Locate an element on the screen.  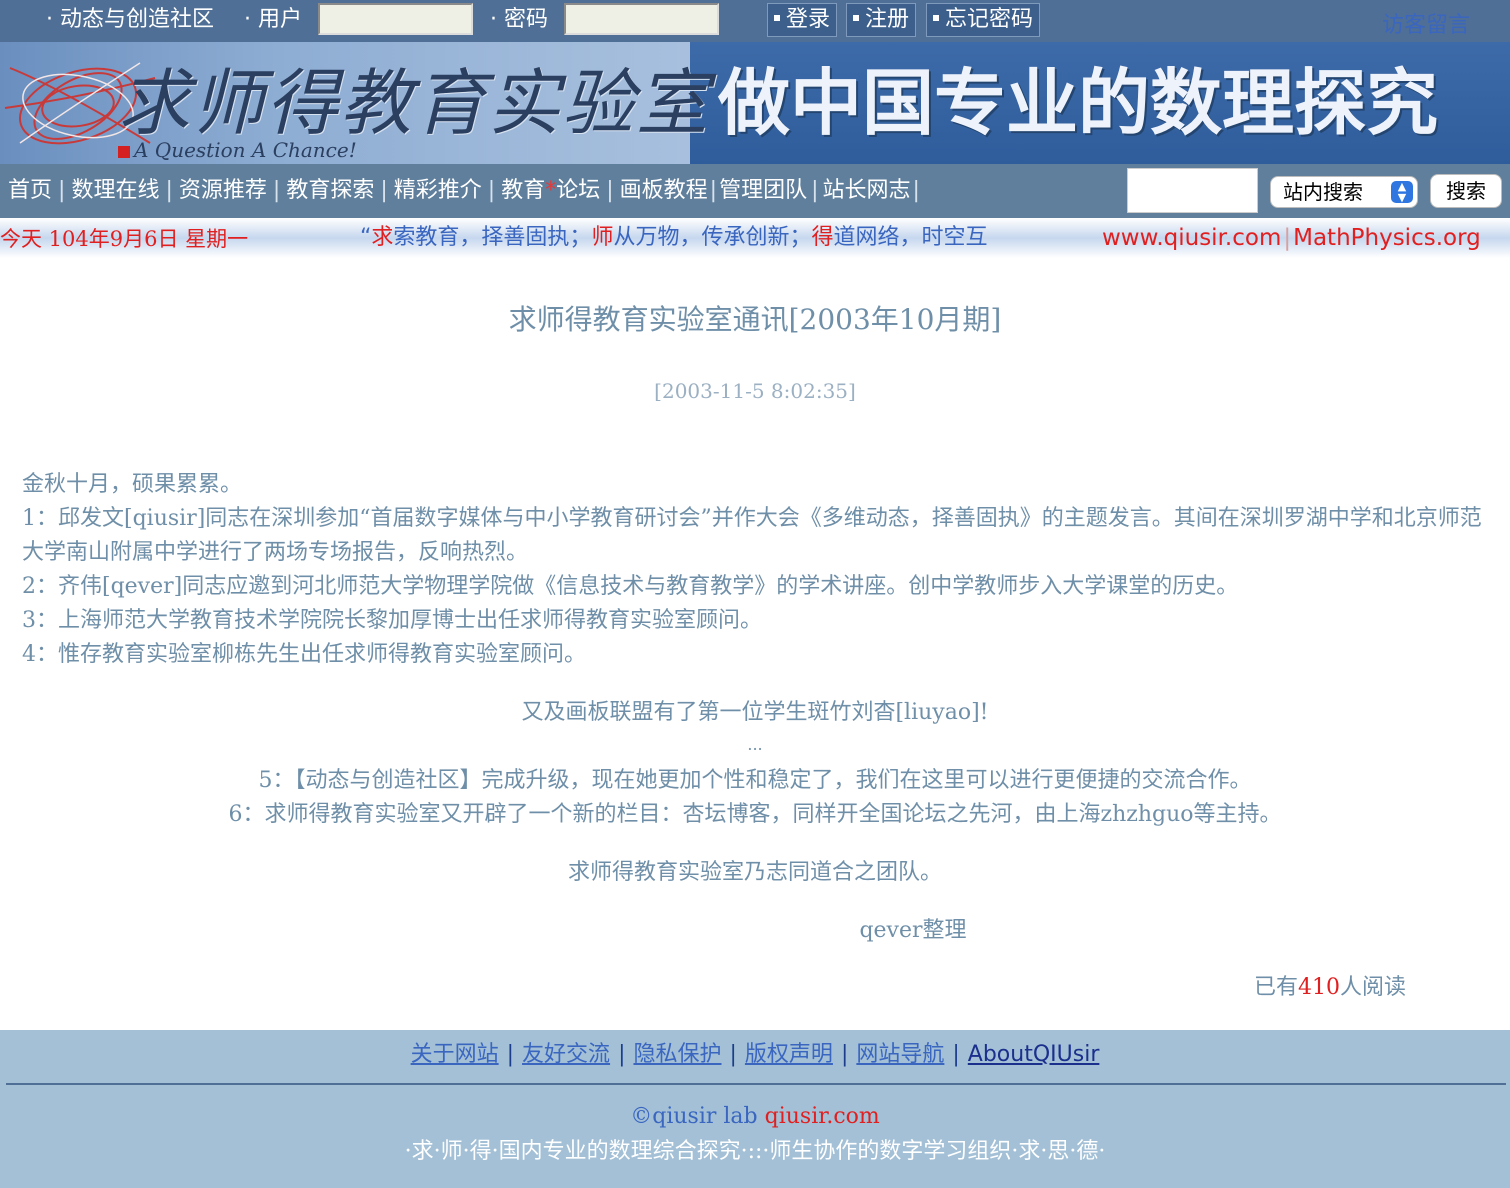
motto-char-qiu: 求 is located at coordinates (382, 237).